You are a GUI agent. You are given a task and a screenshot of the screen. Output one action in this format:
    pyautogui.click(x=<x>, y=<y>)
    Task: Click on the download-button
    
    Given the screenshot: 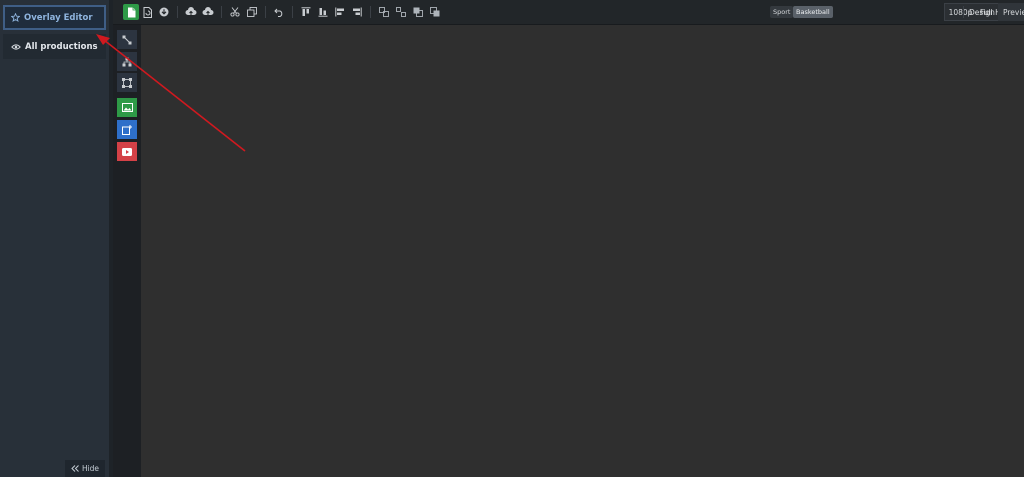 What is the action you would take?
    pyautogui.click(x=164, y=12)
    